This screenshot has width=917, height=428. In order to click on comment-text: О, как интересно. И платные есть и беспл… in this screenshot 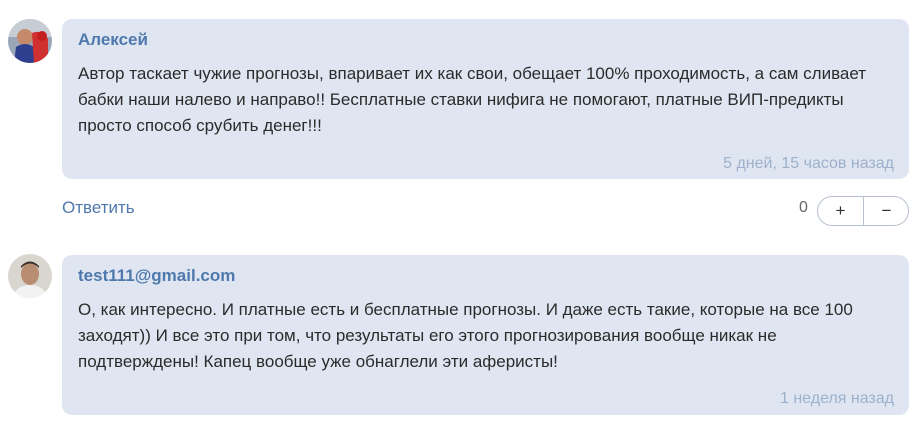, I will do `click(465, 335)`.